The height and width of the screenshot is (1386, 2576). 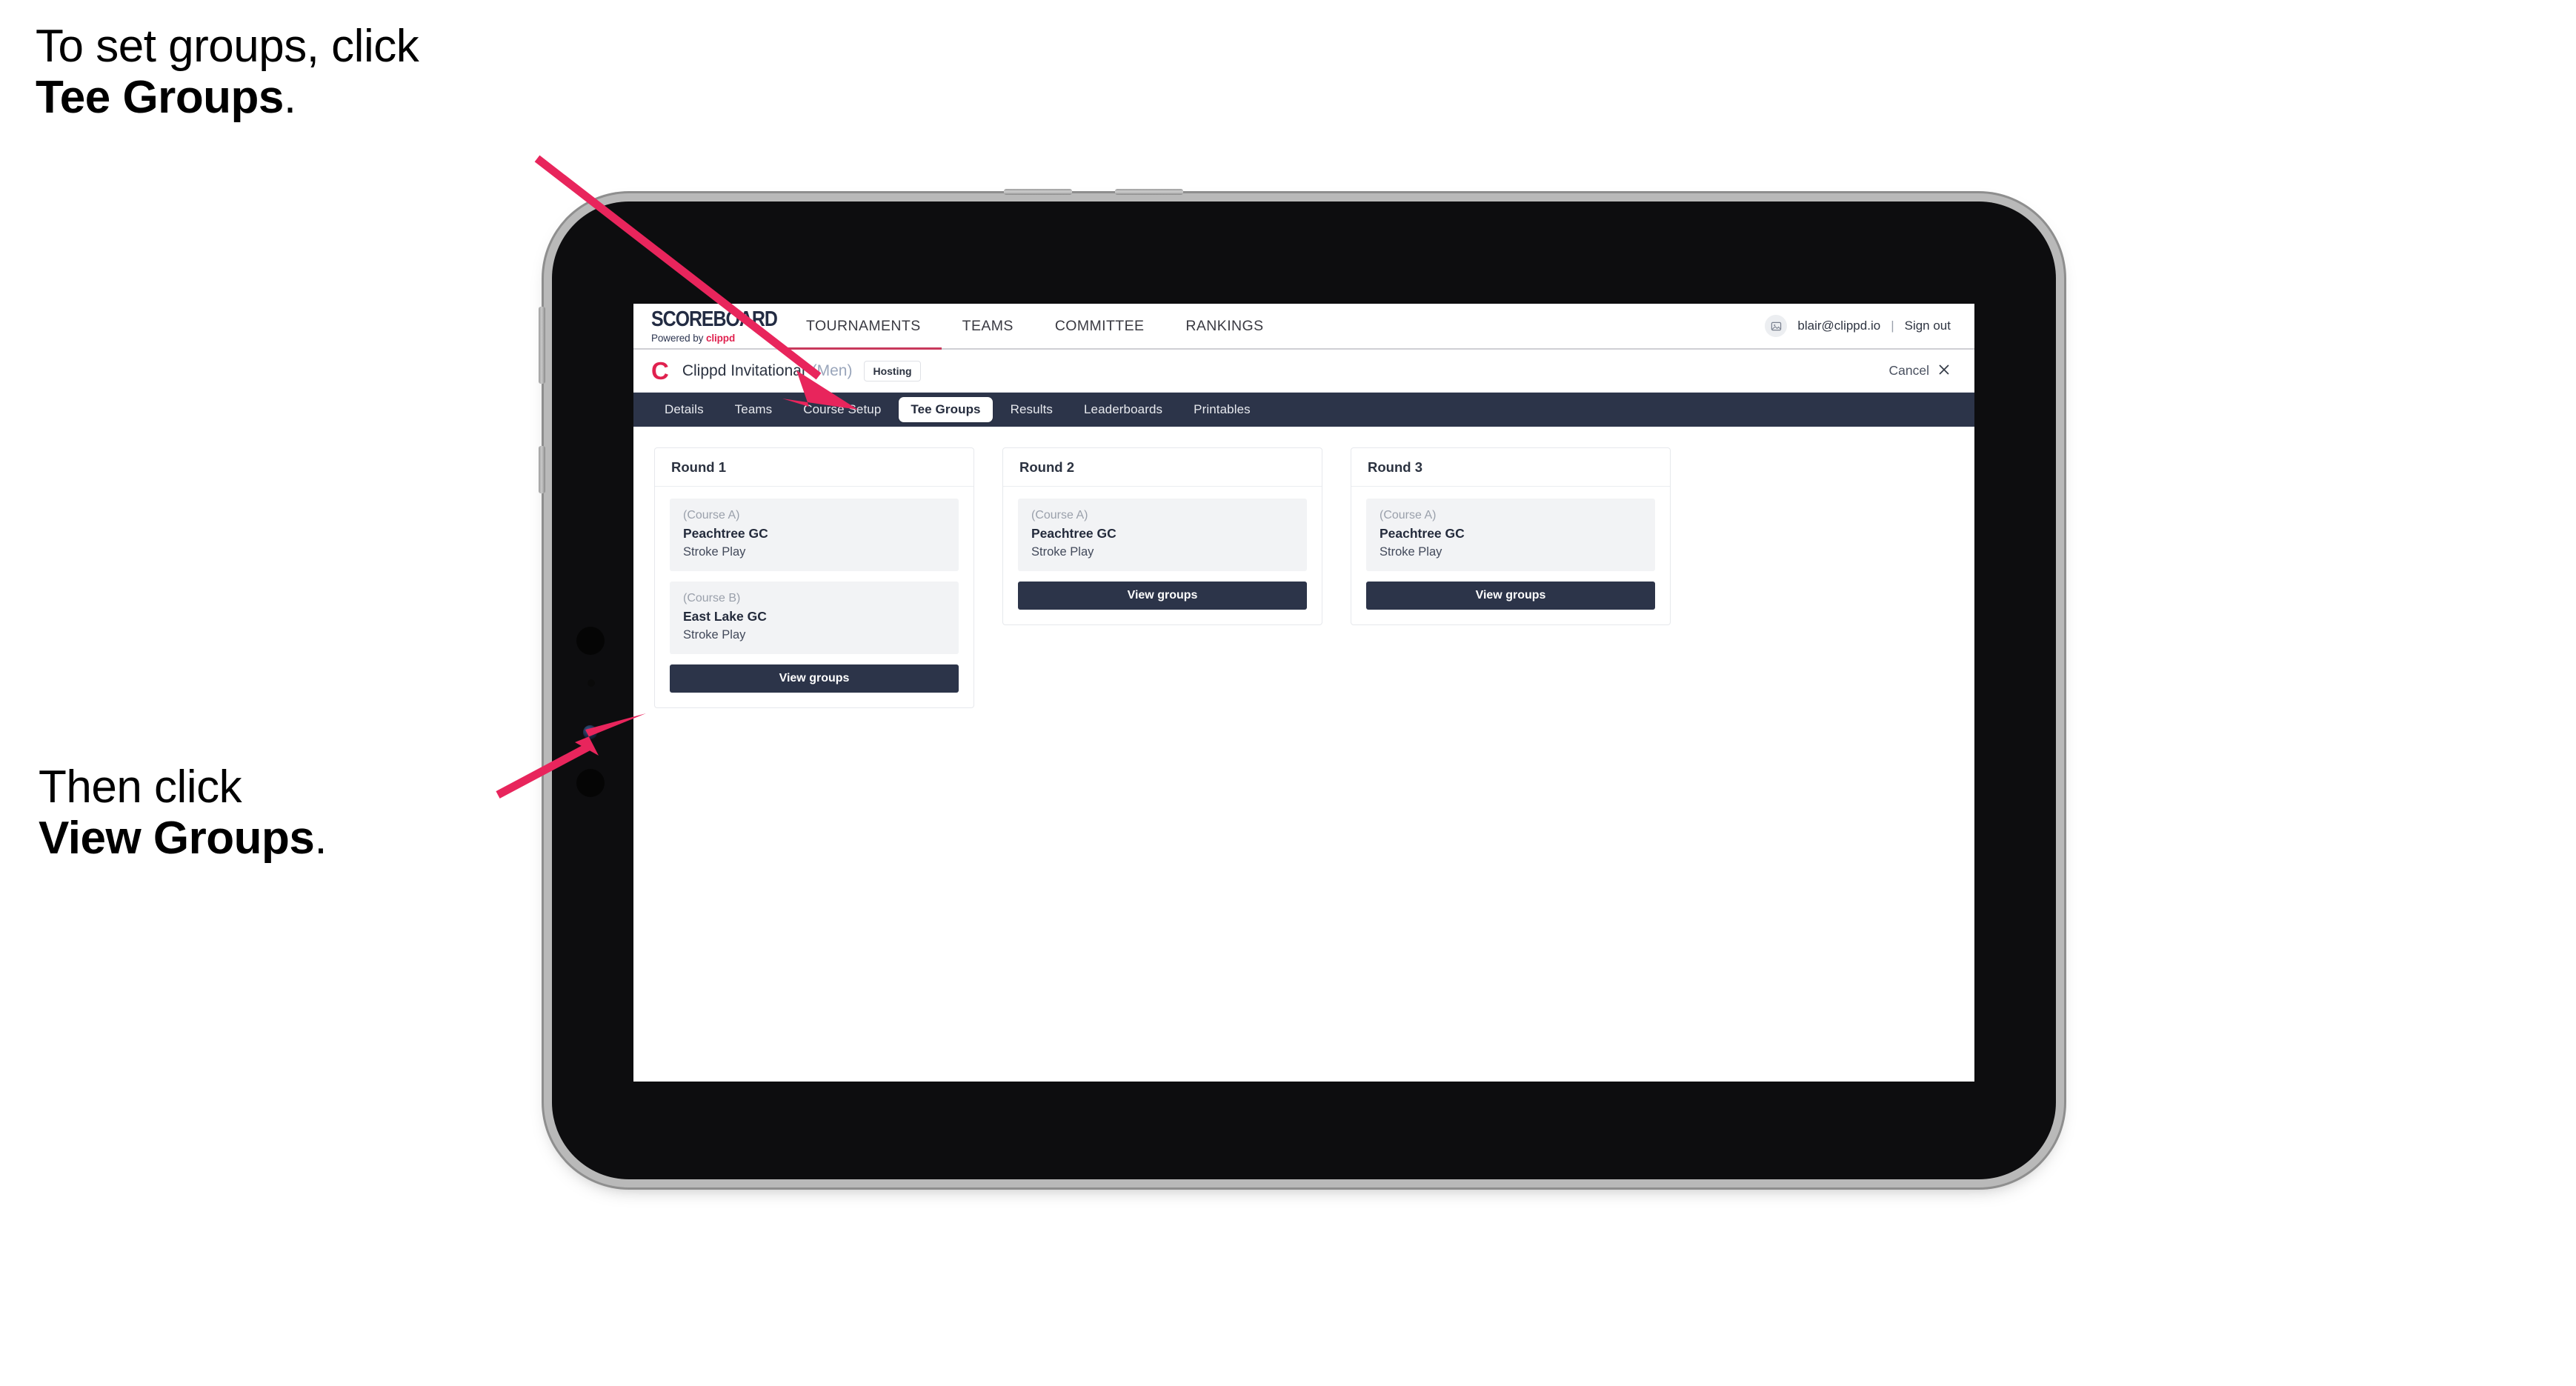 What do you see at coordinates (714, 319) in the screenshot?
I see `brand-wordmark: SCOREBOARD` at bounding box center [714, 319].